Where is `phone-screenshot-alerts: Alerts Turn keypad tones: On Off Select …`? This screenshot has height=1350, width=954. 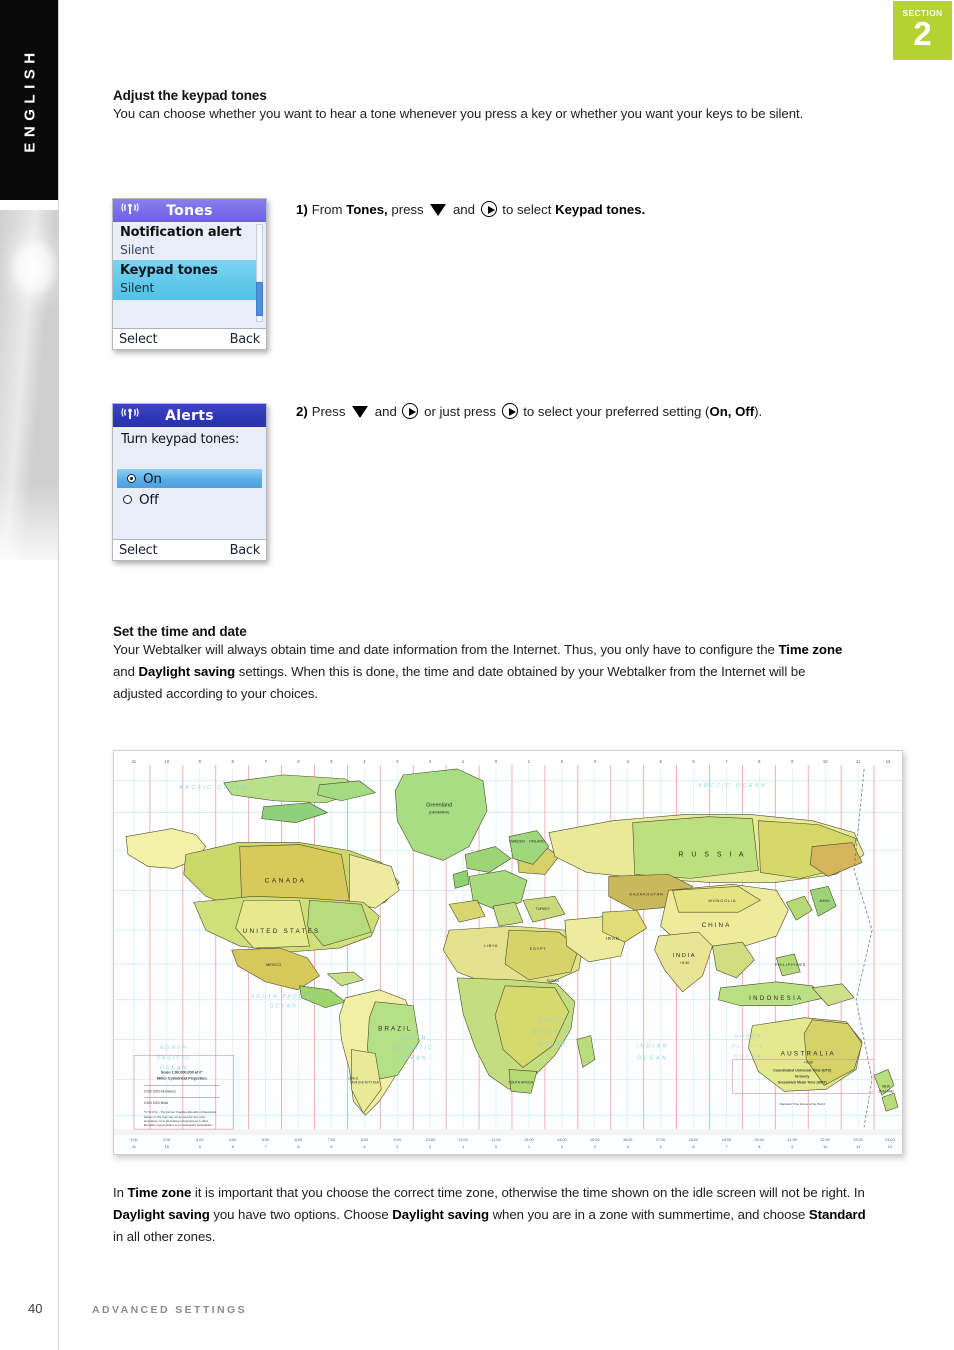
phone-screenshot-alerts: Alerts Turn keypad tones: On Off Select … is located at coordinates (189, 482).